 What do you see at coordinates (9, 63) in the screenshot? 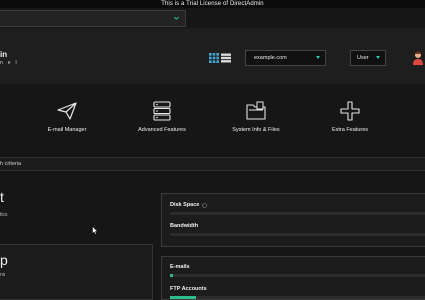
I see `brand-logo-subtitle: n e l` at bounding box center [9, 63].